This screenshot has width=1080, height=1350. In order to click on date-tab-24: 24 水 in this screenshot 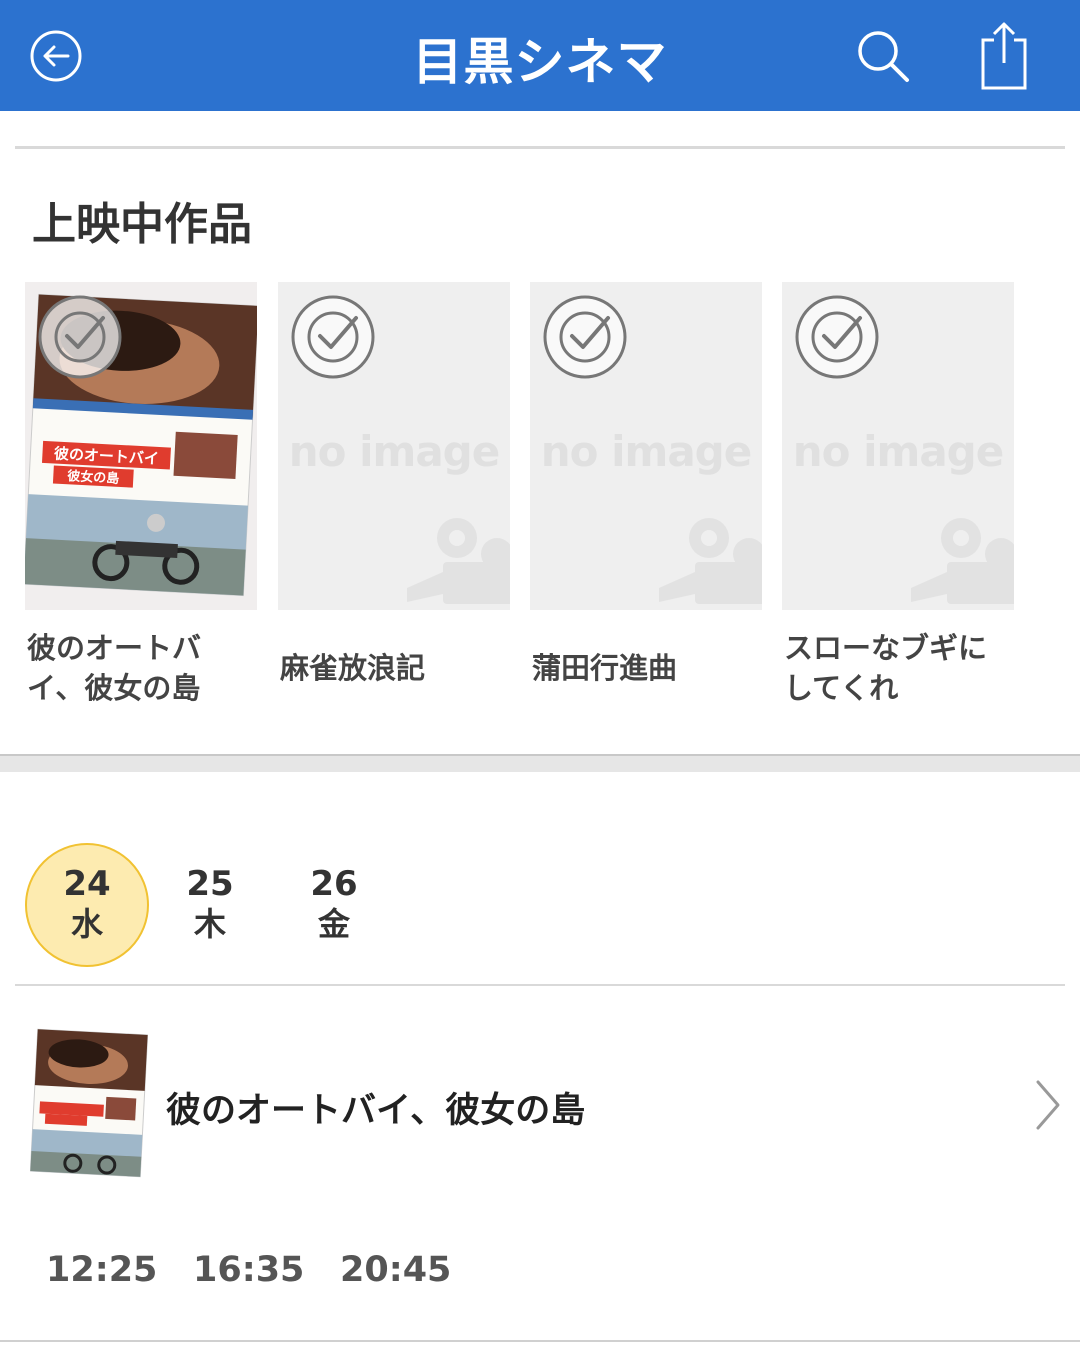, I will do `click(87, 905)`.